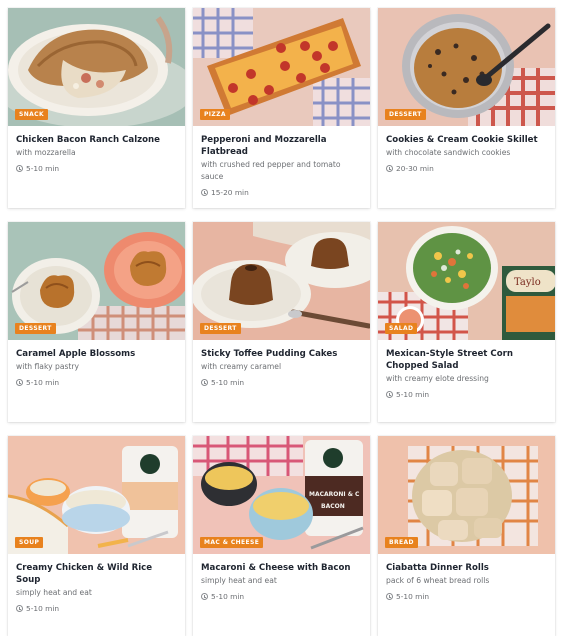  I want to click on flatbread-photo: PIZZA, so click(281, 67).